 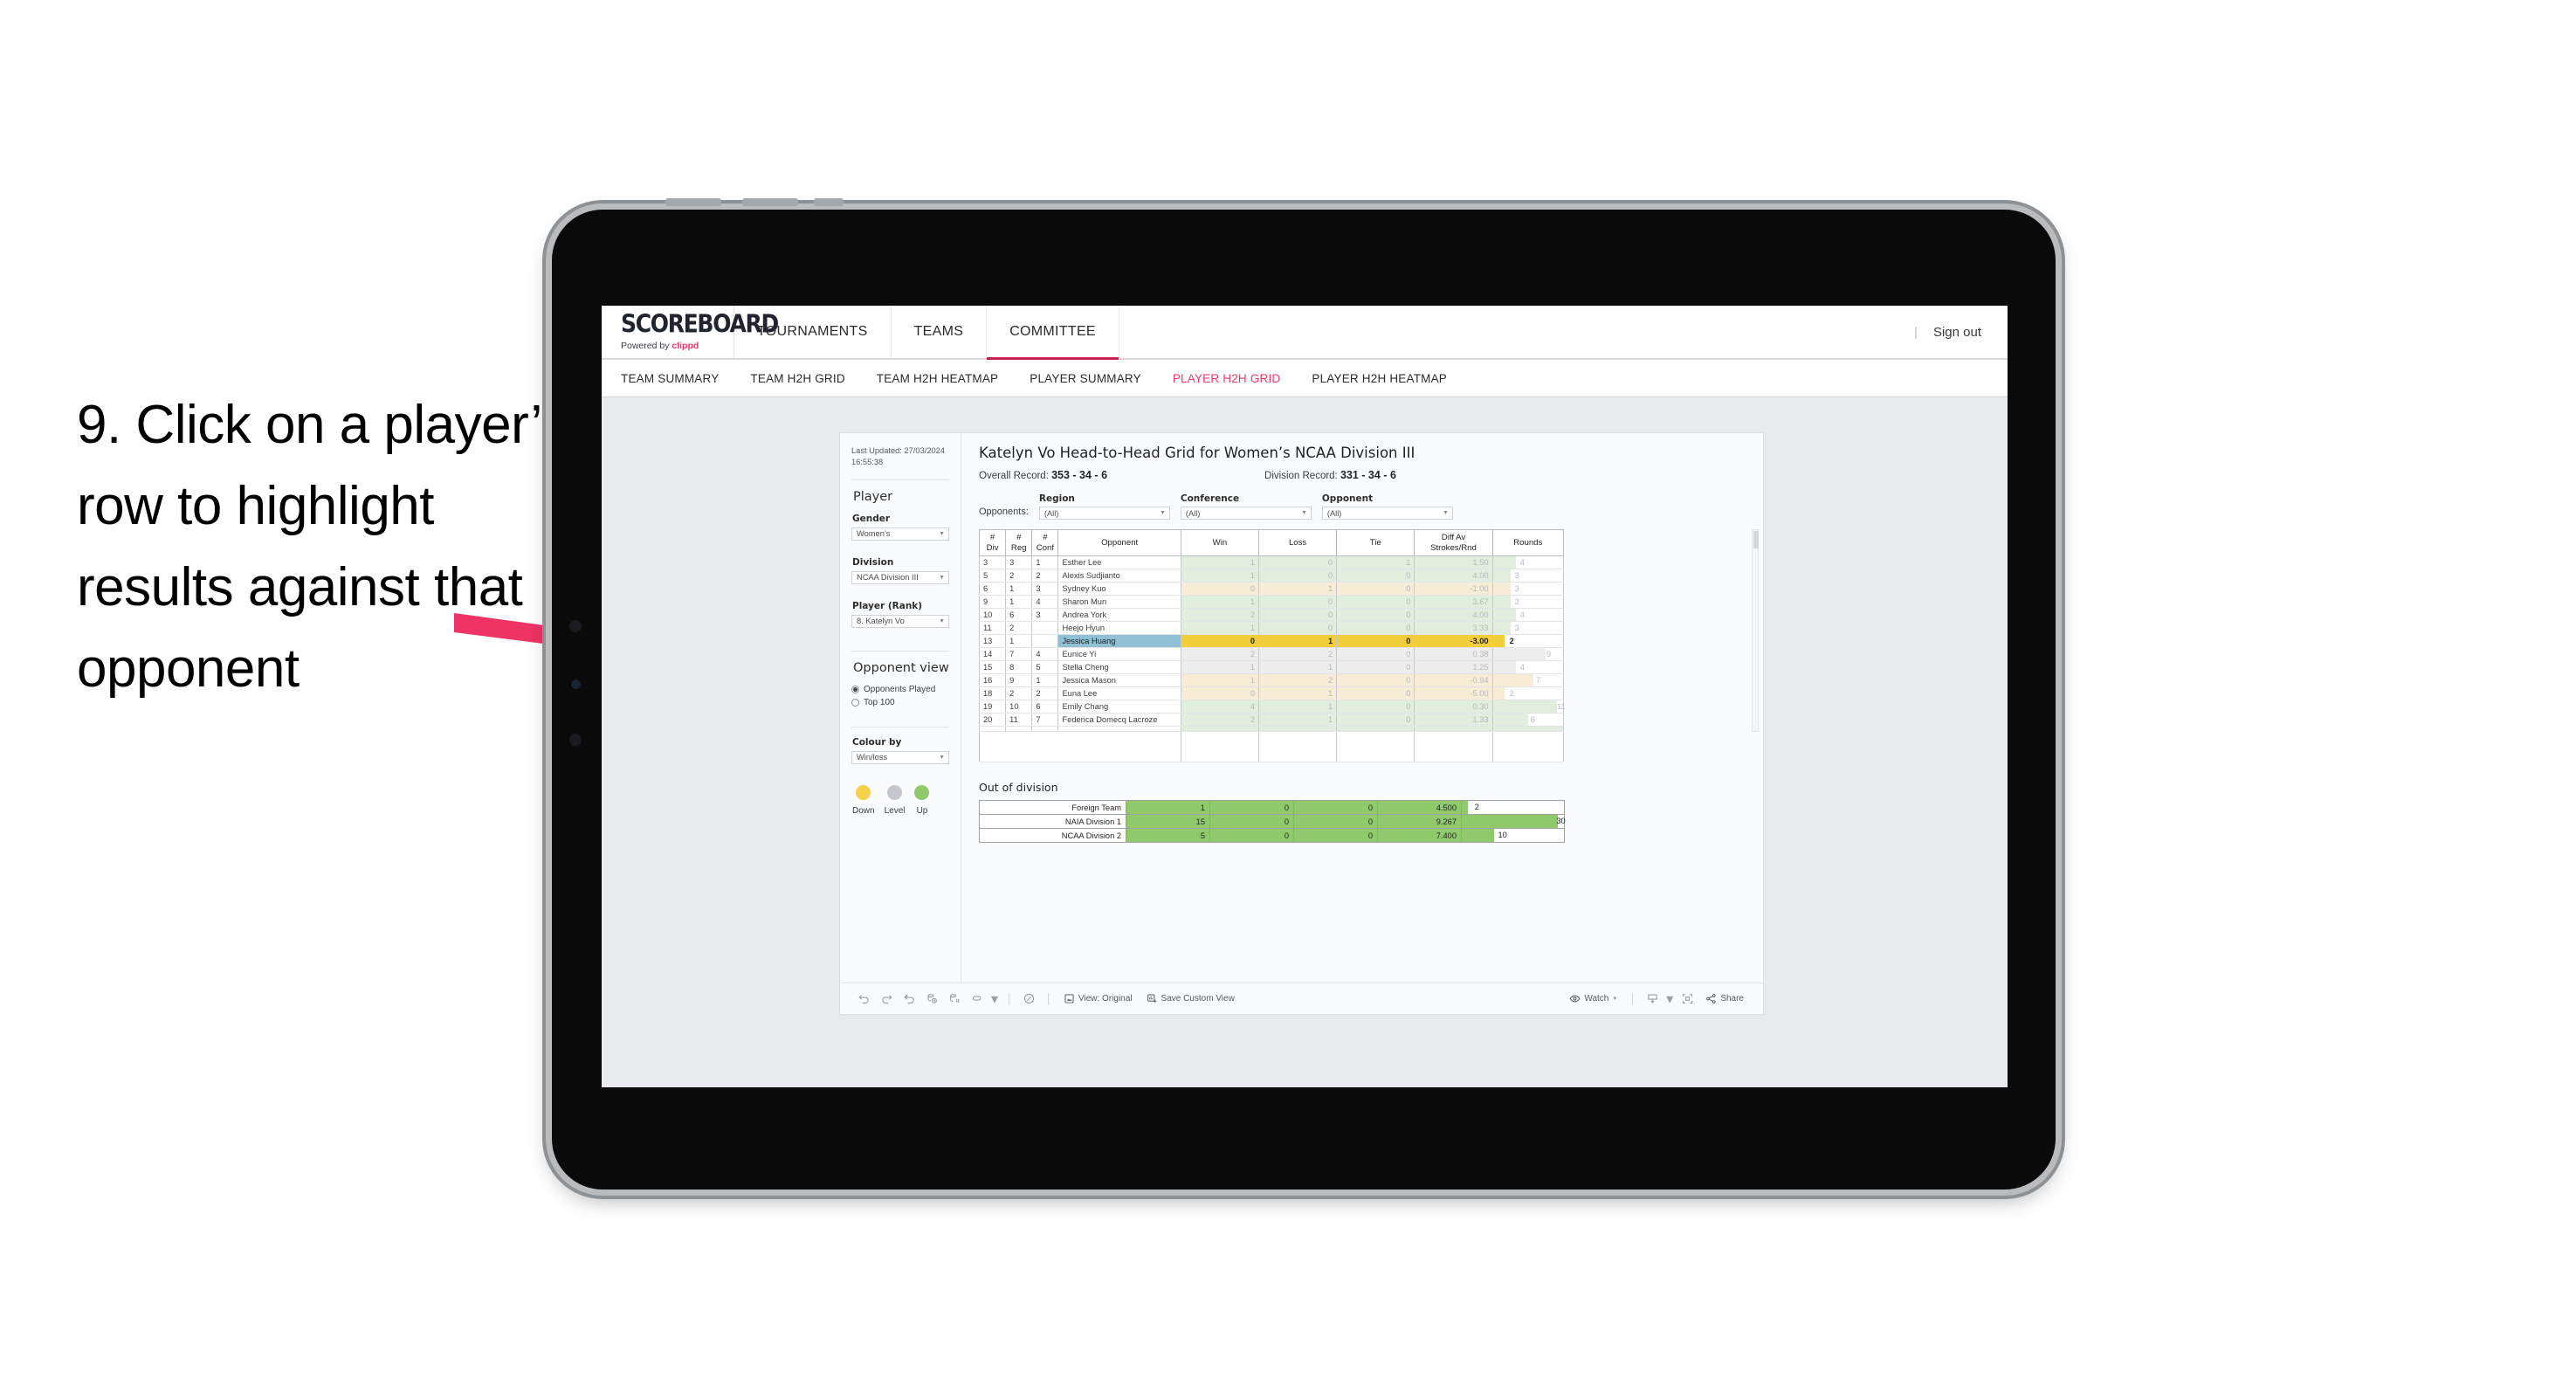 What do you see at coordinates (1119, 543) in the screenshot?
I see `grid-col-header-opponent: Opponent` at bounding box center [1119, 543].